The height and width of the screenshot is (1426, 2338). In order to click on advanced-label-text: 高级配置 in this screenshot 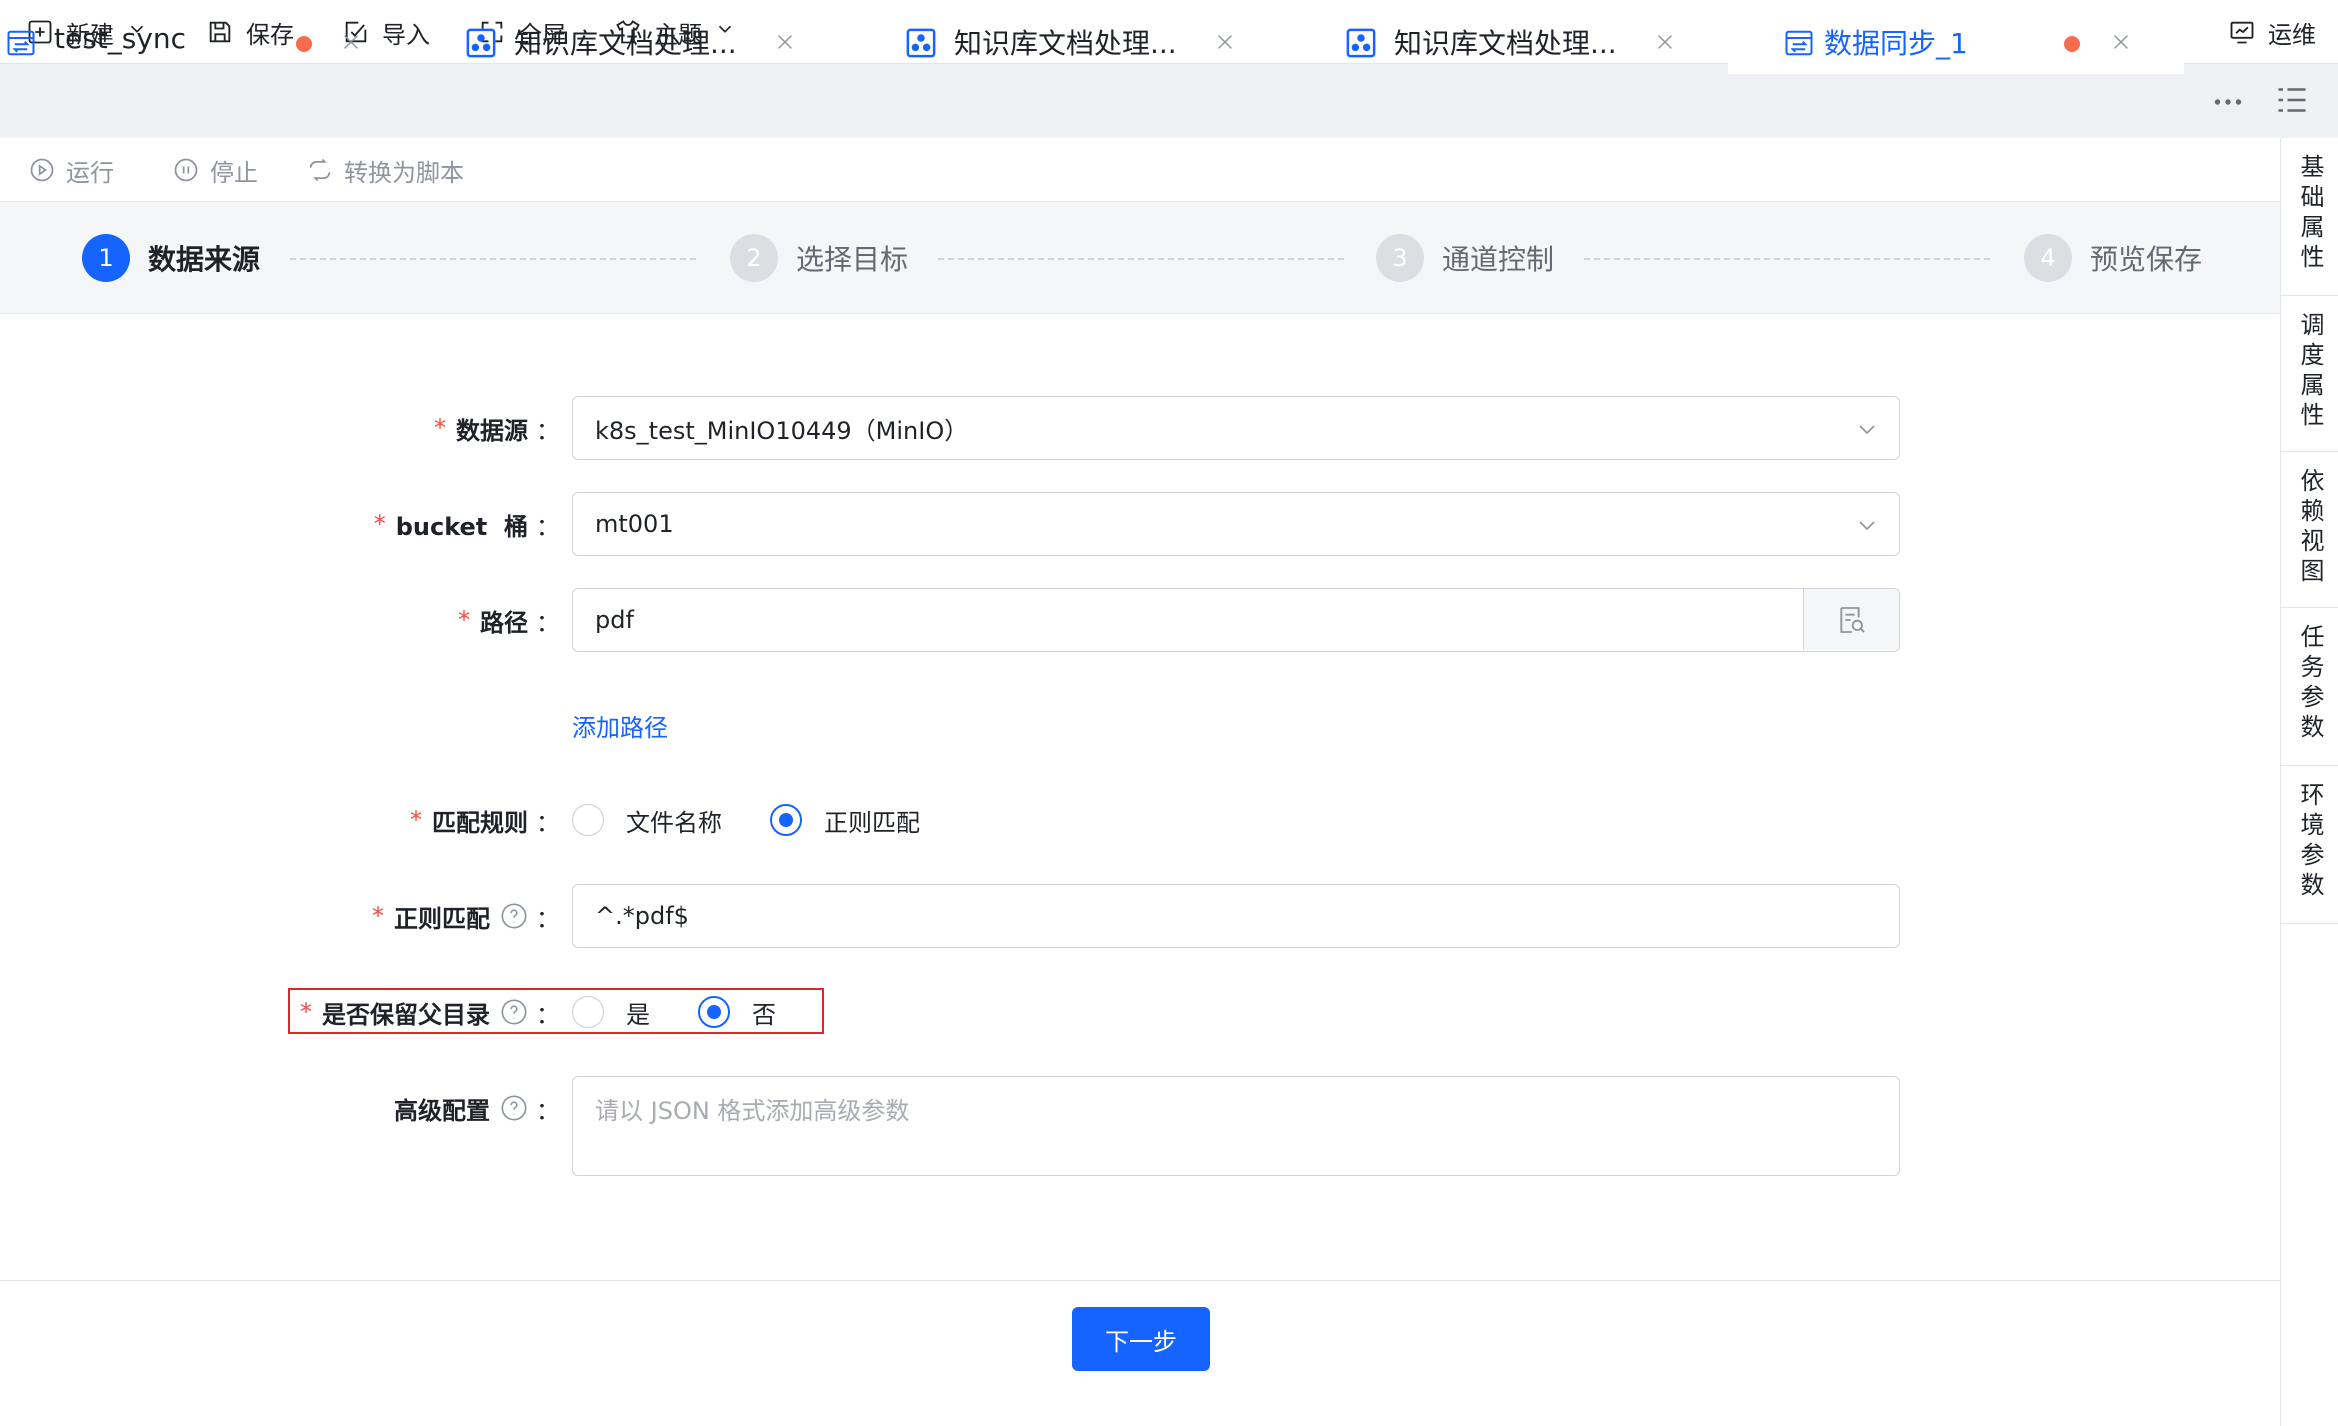, I will do `click(442, 1110)`.